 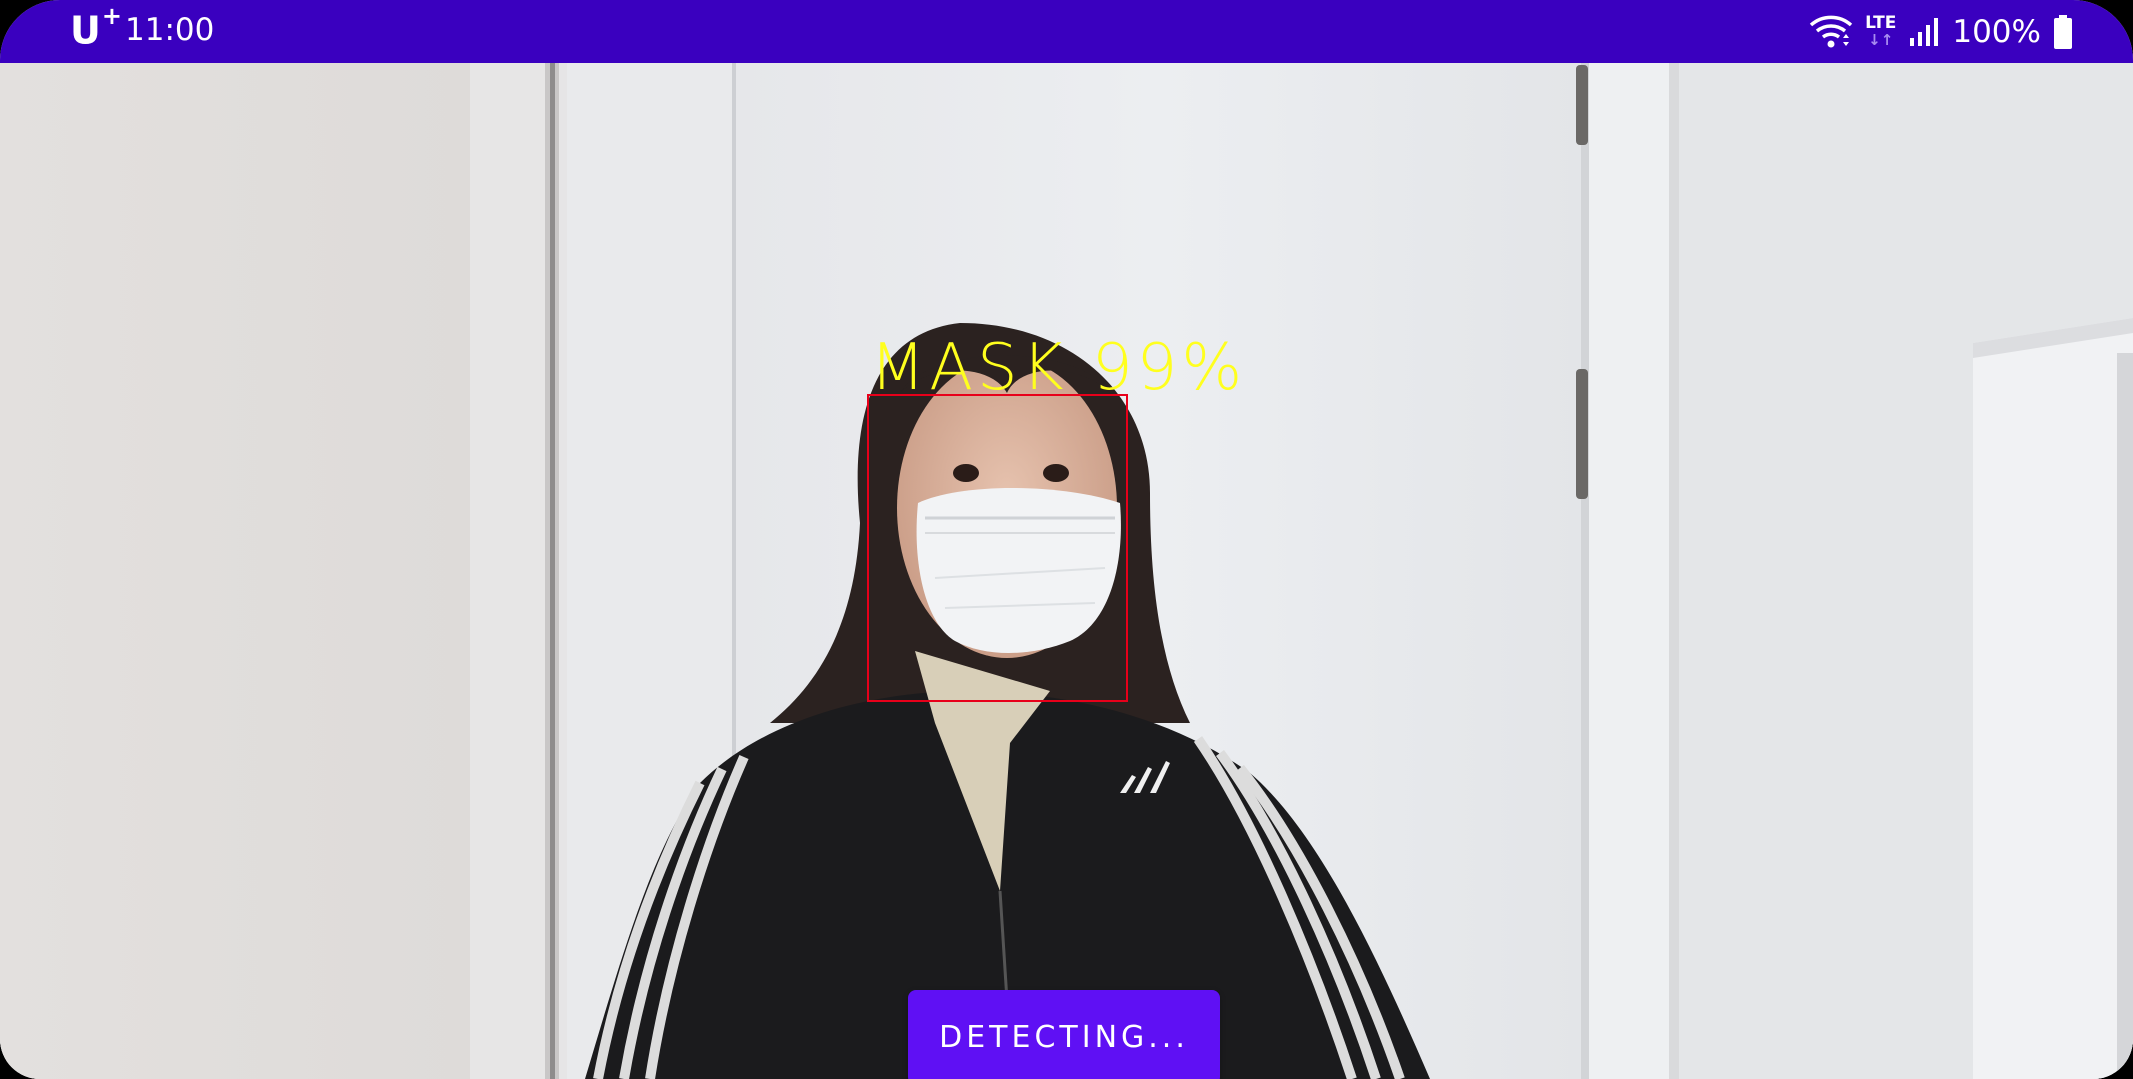 What do you see at coordinates (1941, 32) in the screenshot?
I see `status-icons: LTE ↓↑ 100%` at bounding box center [1941, 32].